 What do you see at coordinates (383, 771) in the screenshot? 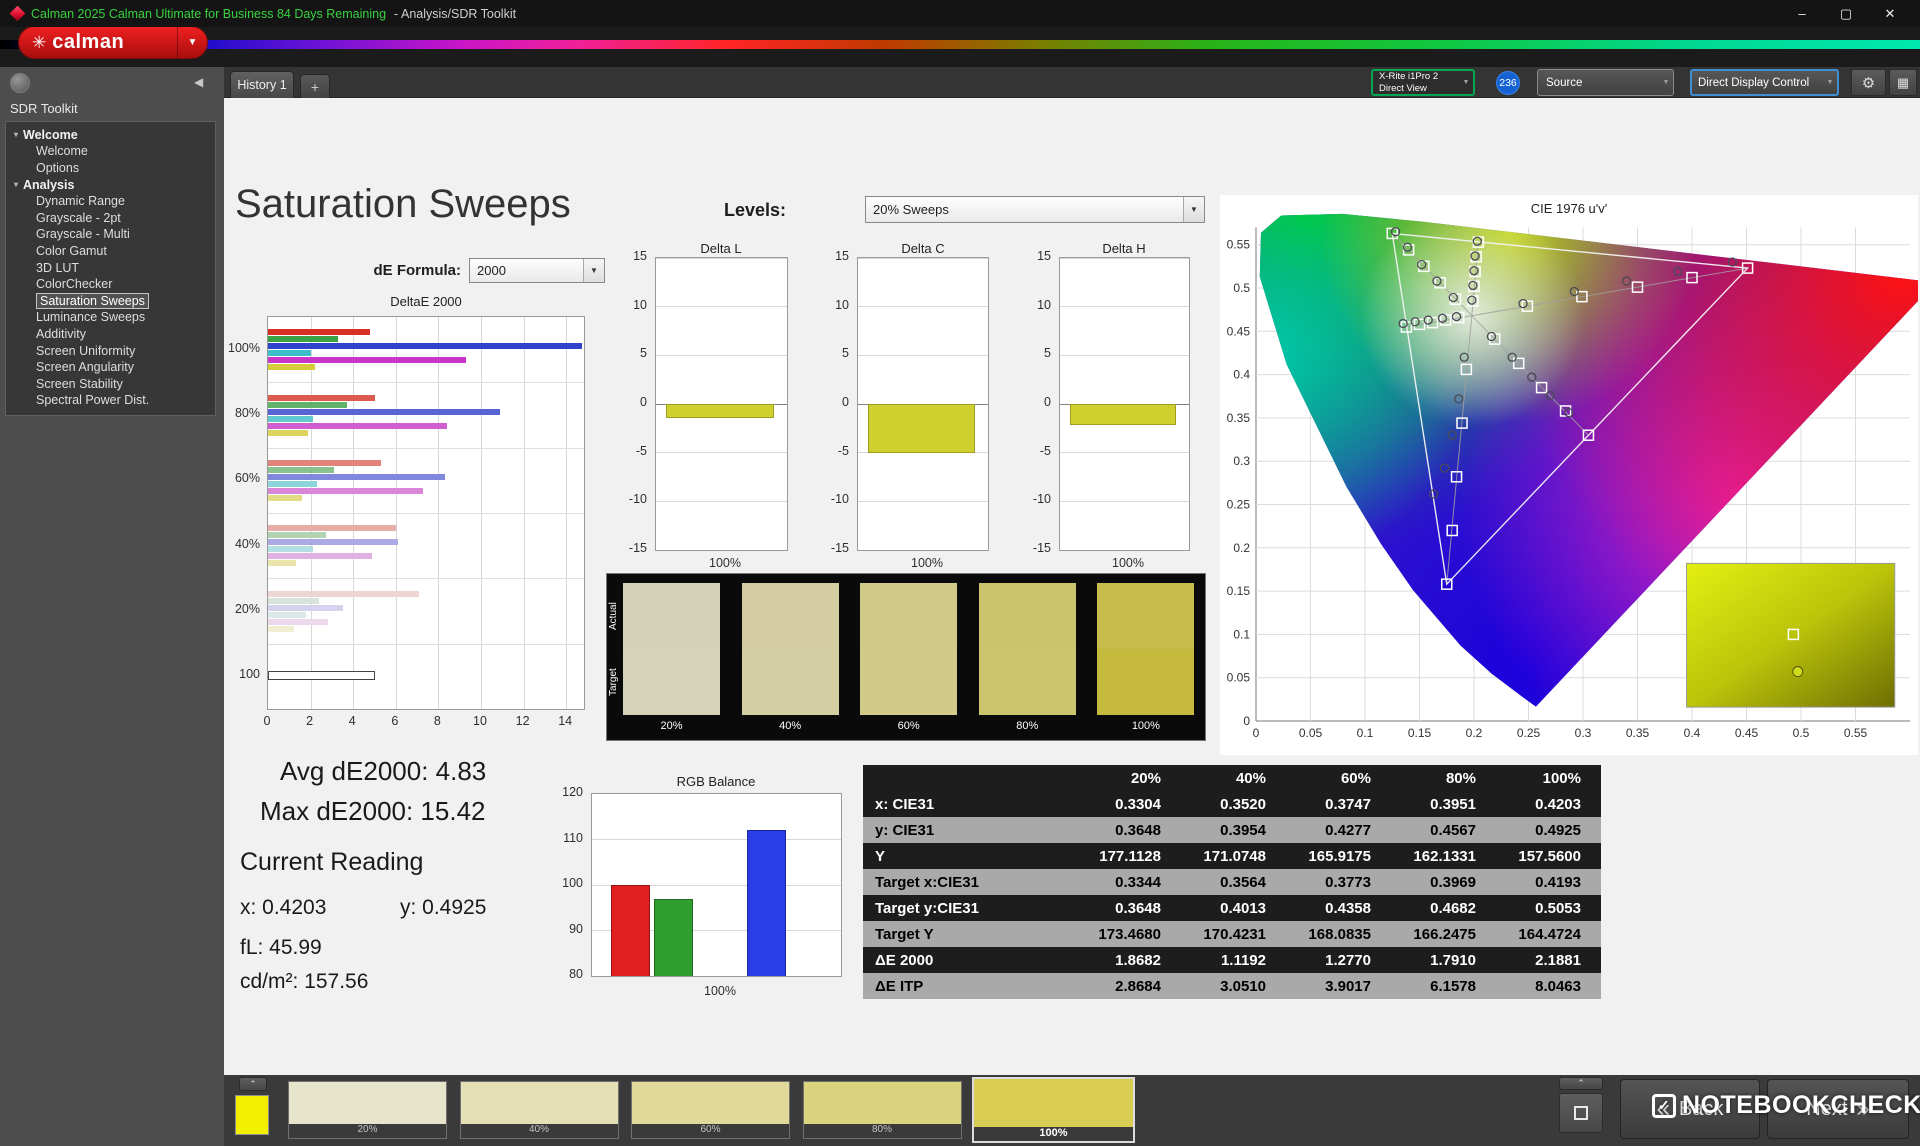
I see `avg-de2000: Avg dE2000: 4.83` at bounding box center [383, 771].